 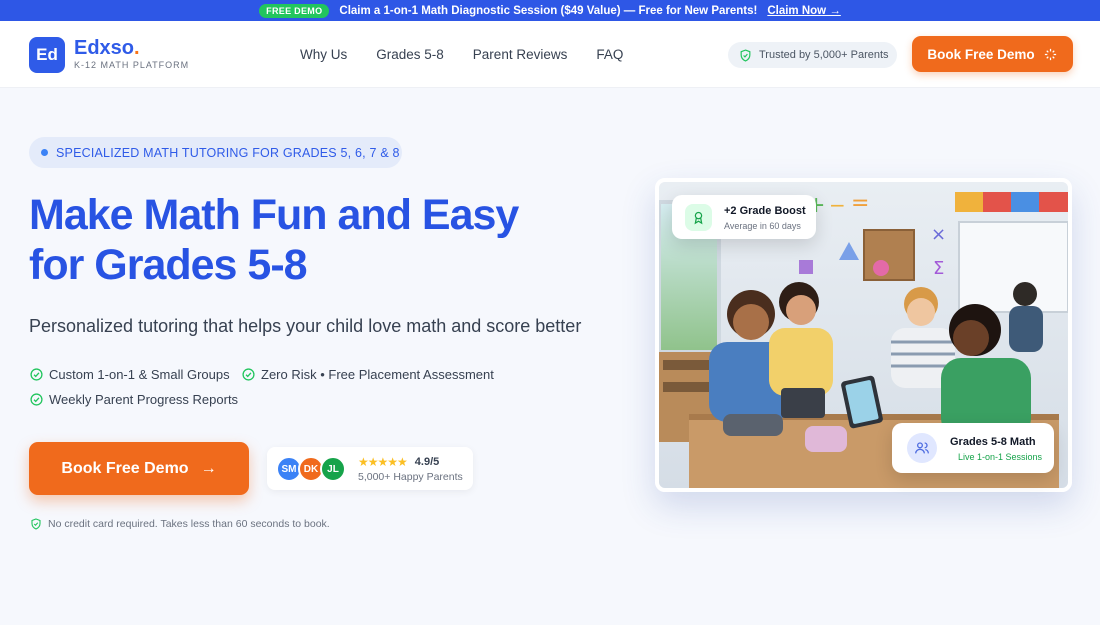 What do you see at coordinates (168, 265) in the screenshot?
I see `headline-line-2: for Grades 5-8` at bounding box center [168, 265].